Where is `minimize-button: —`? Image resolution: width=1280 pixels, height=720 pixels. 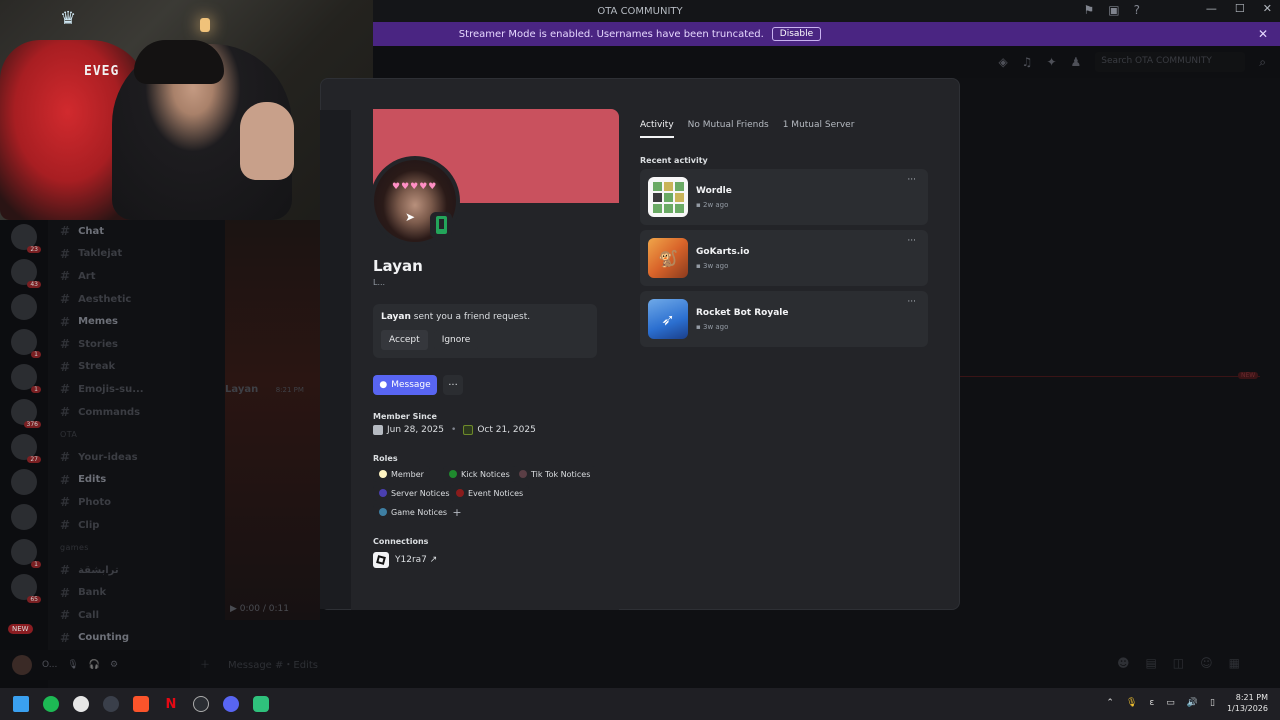 minimize-button: — is located at coordinates (1211, 8).